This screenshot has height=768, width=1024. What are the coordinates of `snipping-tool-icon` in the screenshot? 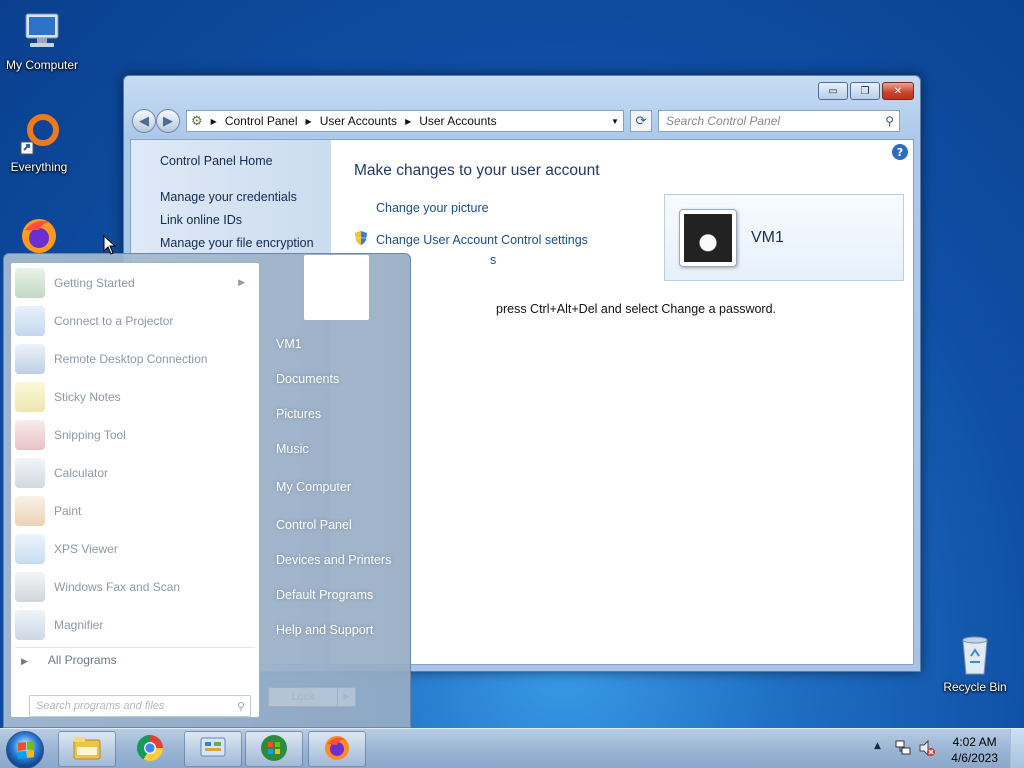 It's located at (30, 435).